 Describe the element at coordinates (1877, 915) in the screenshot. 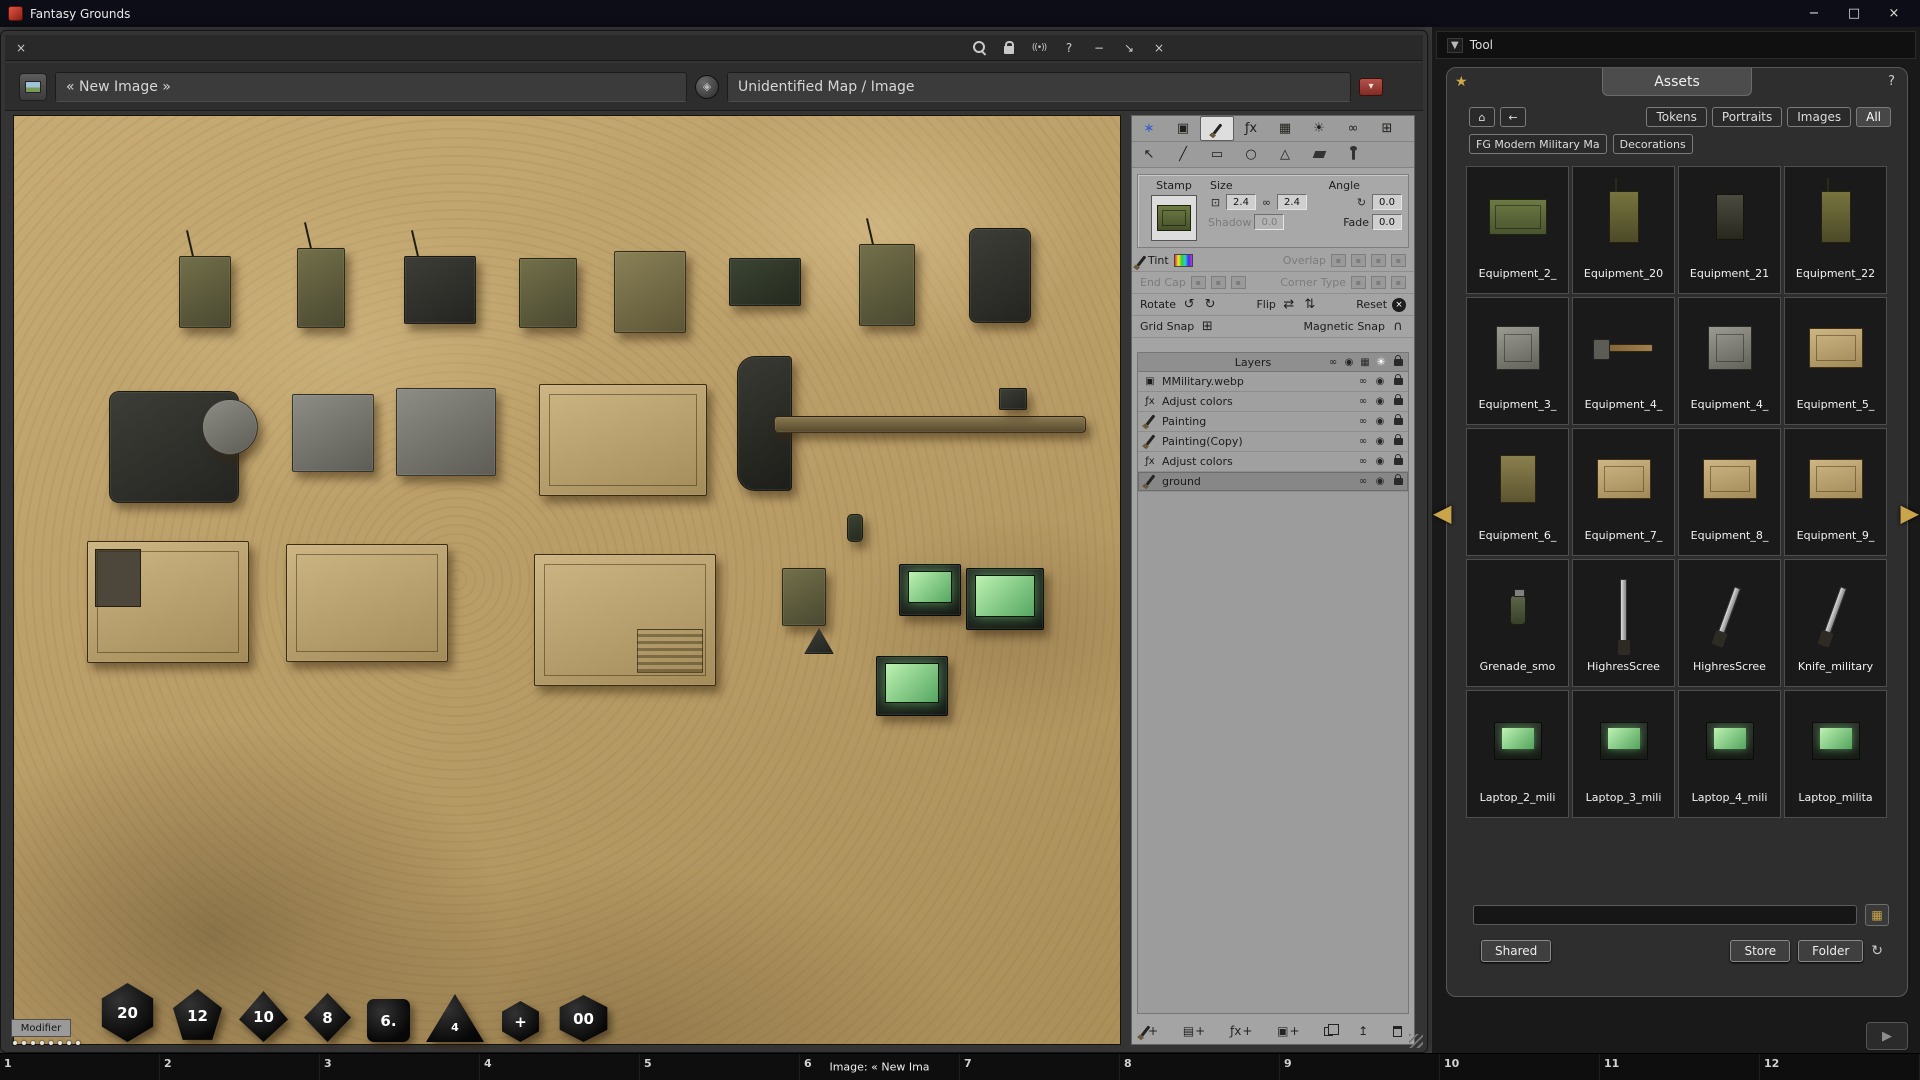

I see `grid-view-icon: ▦` at that location.